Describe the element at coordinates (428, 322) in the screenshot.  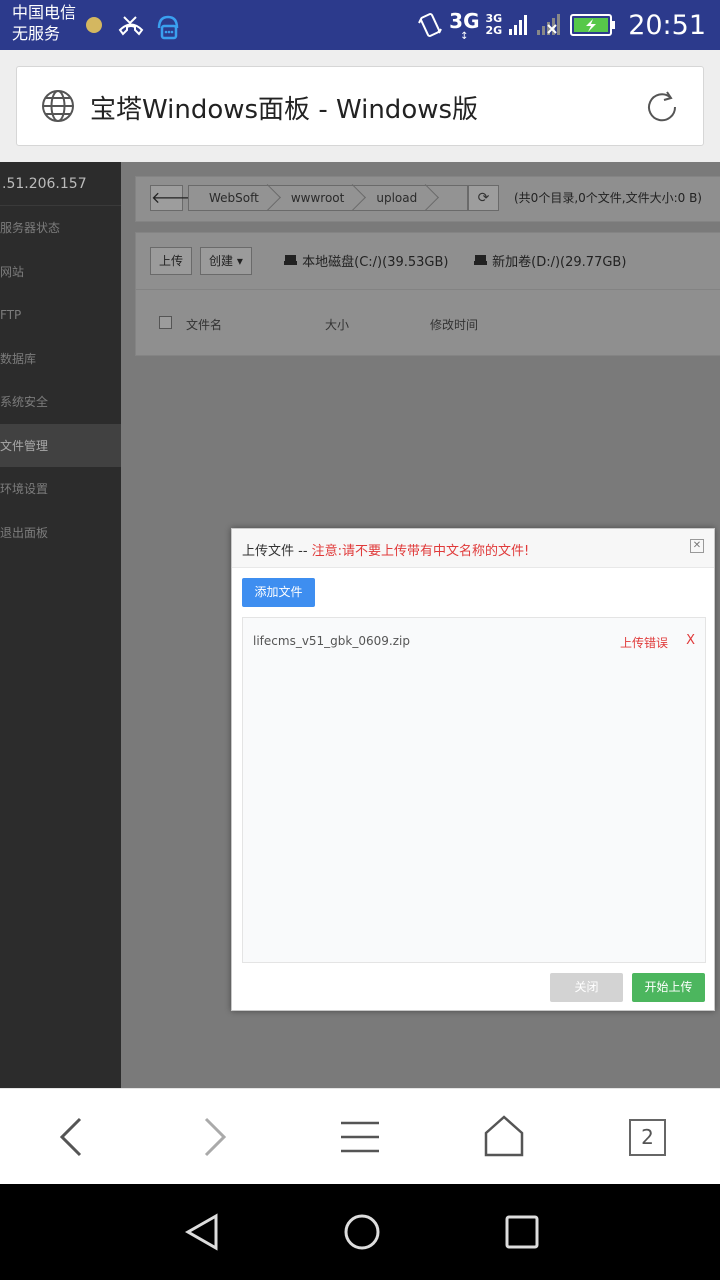
I see `file-table-header: 文件名 大小 修改时间` at that location.